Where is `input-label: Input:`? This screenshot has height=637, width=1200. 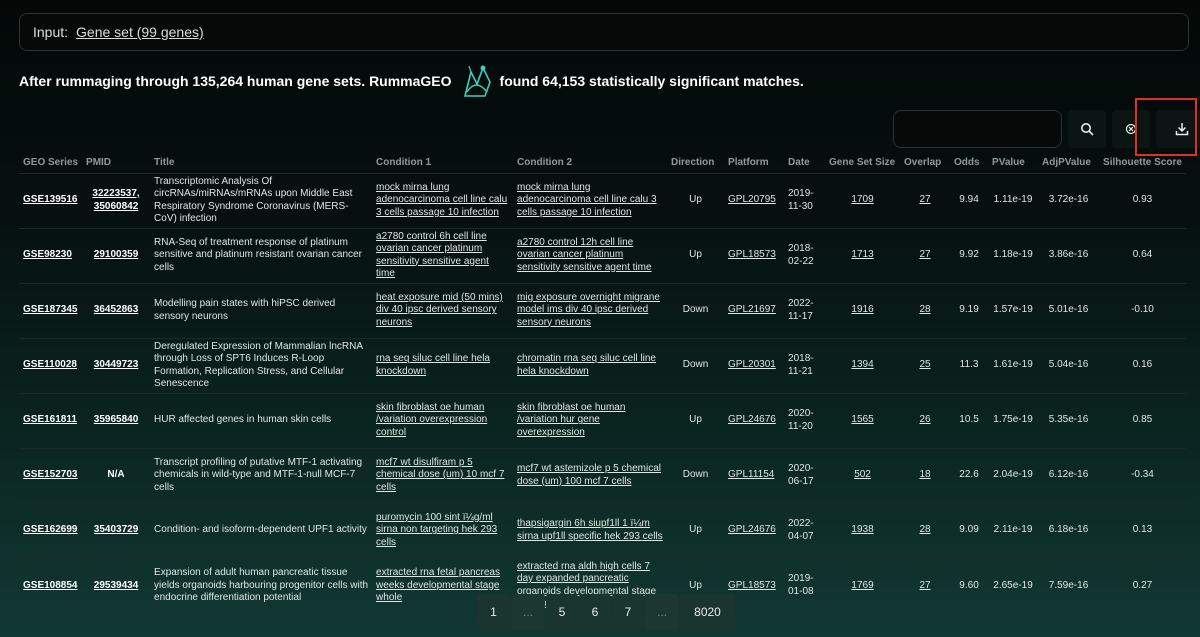 input-label: Input: is located at coordinates (51, 32).